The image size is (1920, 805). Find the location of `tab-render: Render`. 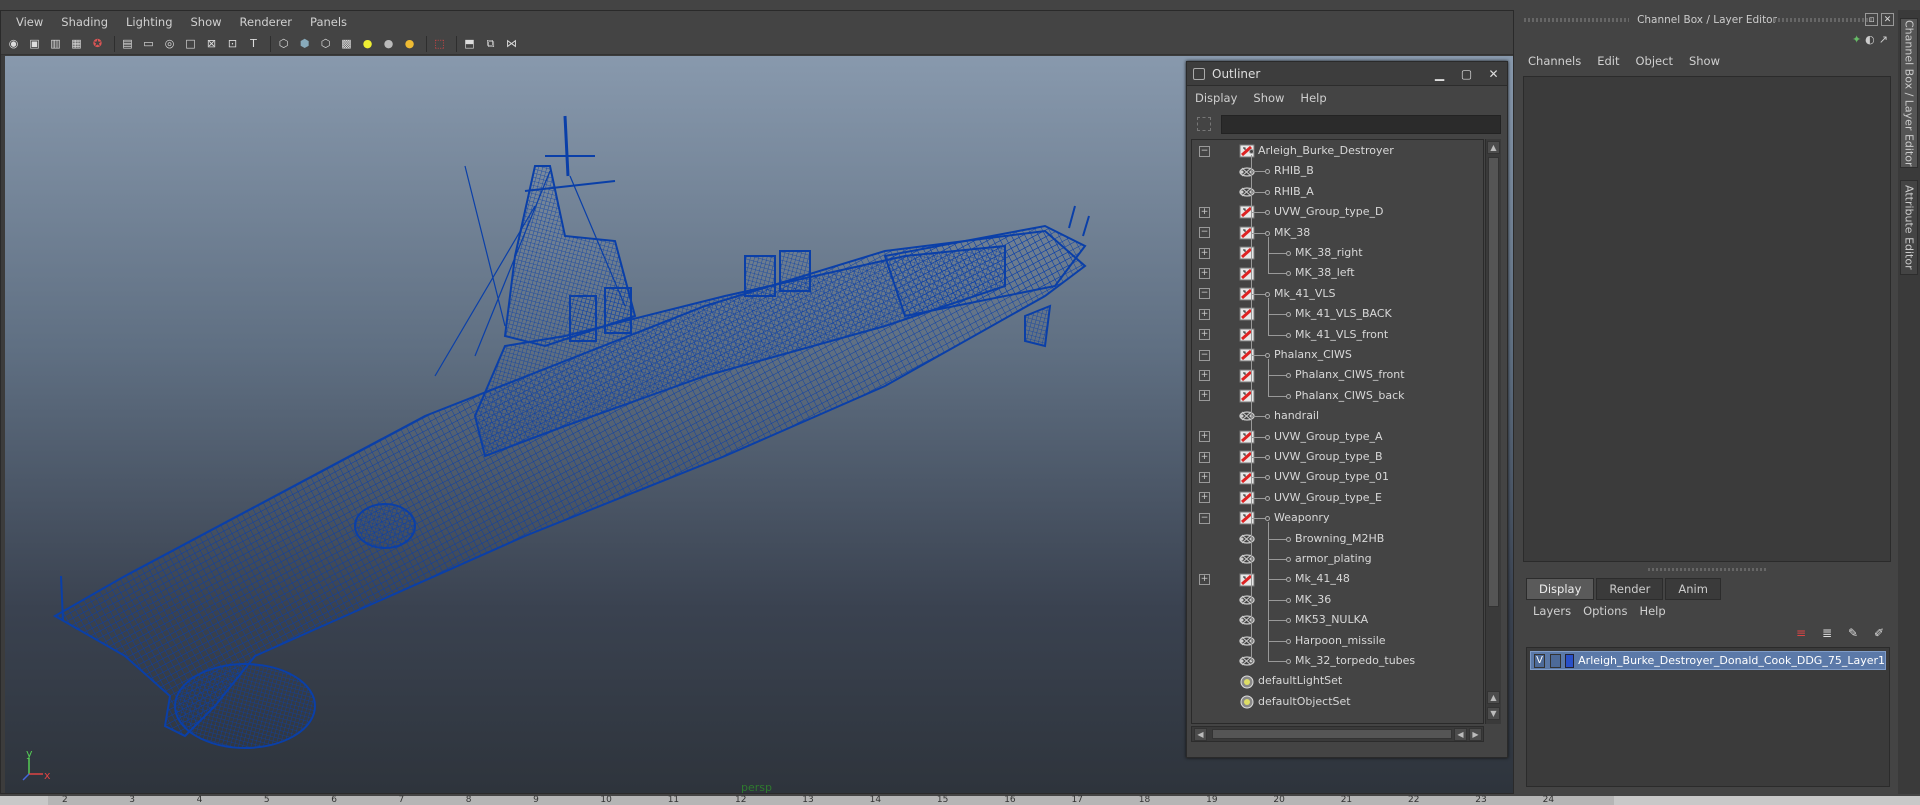

tab-render: Render is located at coordinates (1630, 589).